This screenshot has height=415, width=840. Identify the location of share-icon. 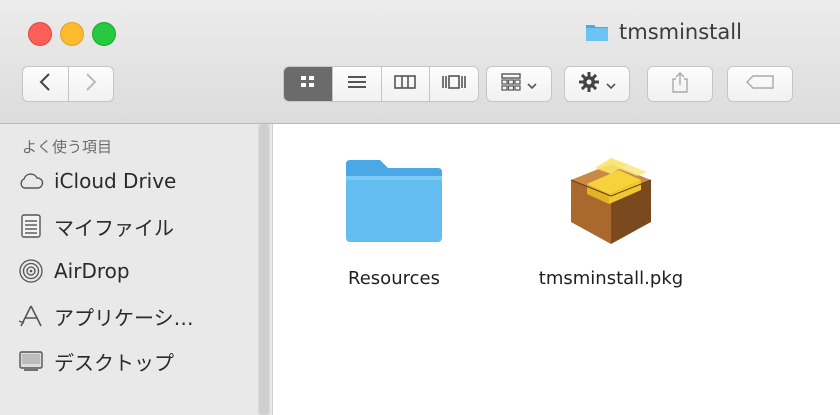
(680, 84).